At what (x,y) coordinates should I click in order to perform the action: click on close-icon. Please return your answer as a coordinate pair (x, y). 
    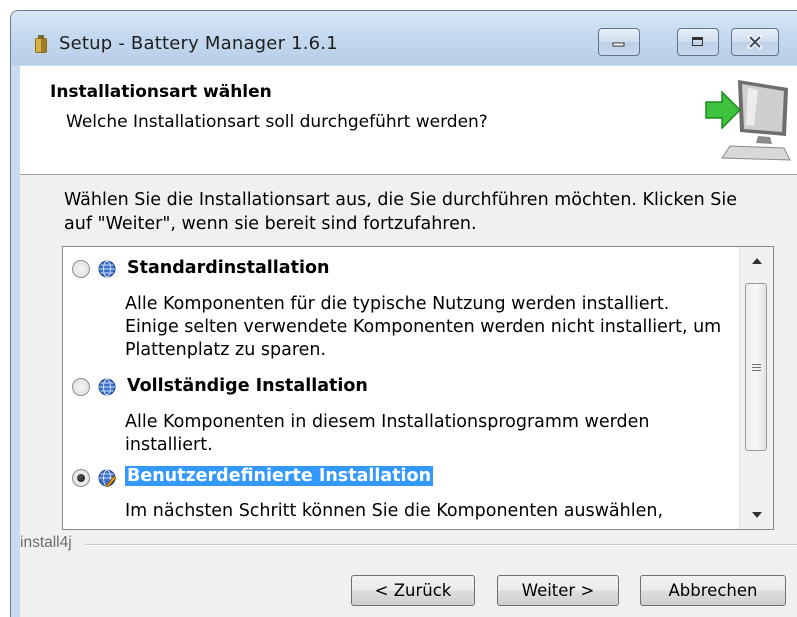
    Looking at the image, I should click on (755, 42).